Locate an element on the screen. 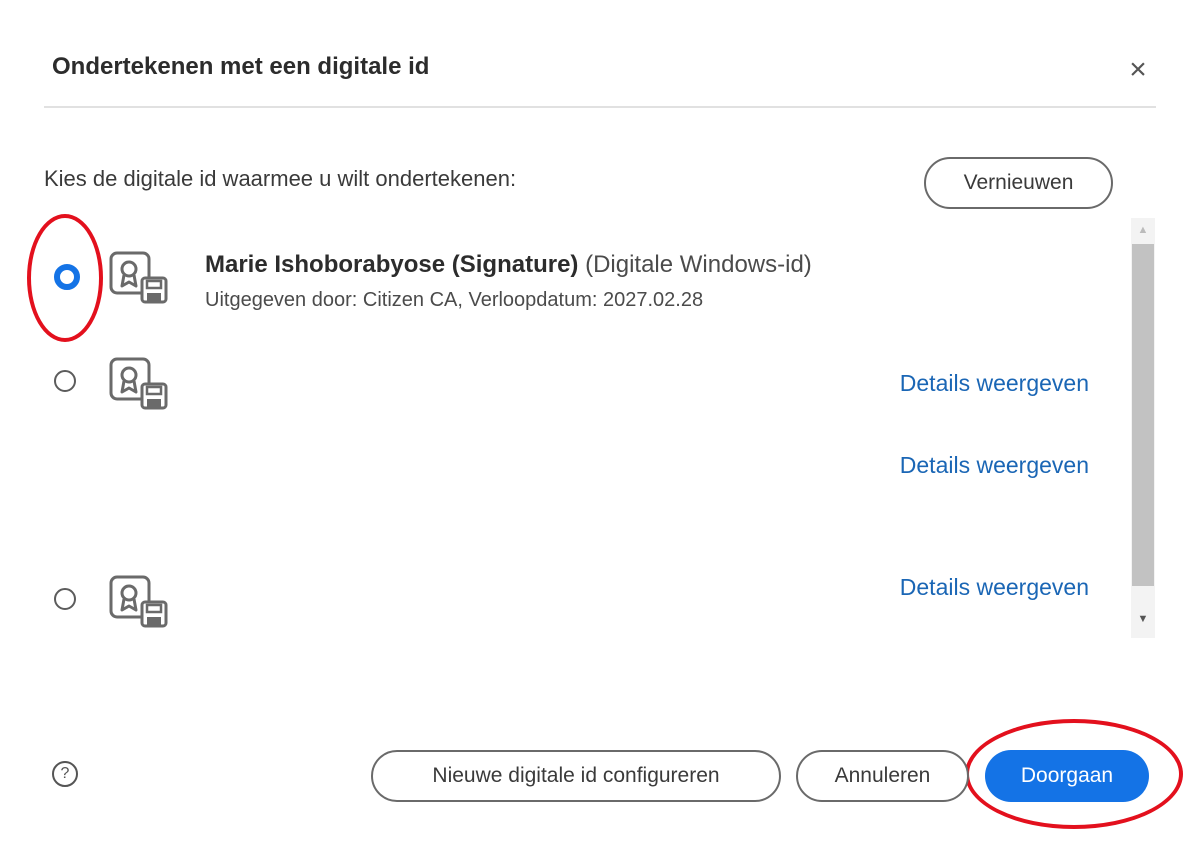 The width and height of the screenshot is (1185, 846). id-radio-selected is located at coordinates (67, 277).